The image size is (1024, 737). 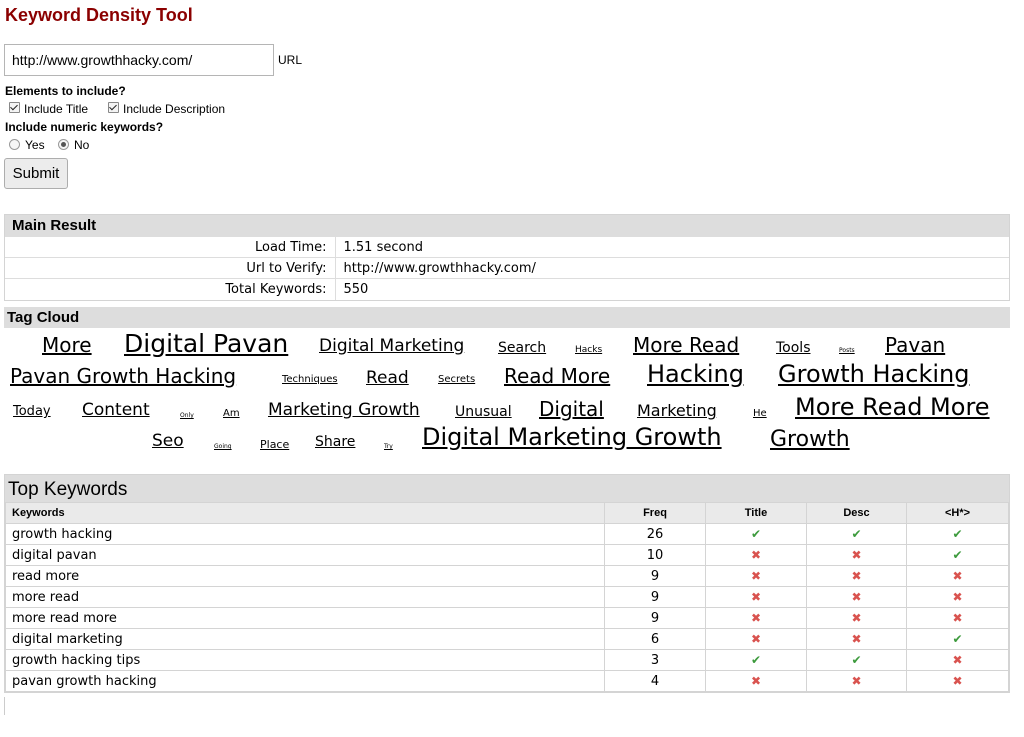 What do you see at coordinates (67, 345) in the screenshot?
I see `tag-link: More` at bounding box center [67, 345].